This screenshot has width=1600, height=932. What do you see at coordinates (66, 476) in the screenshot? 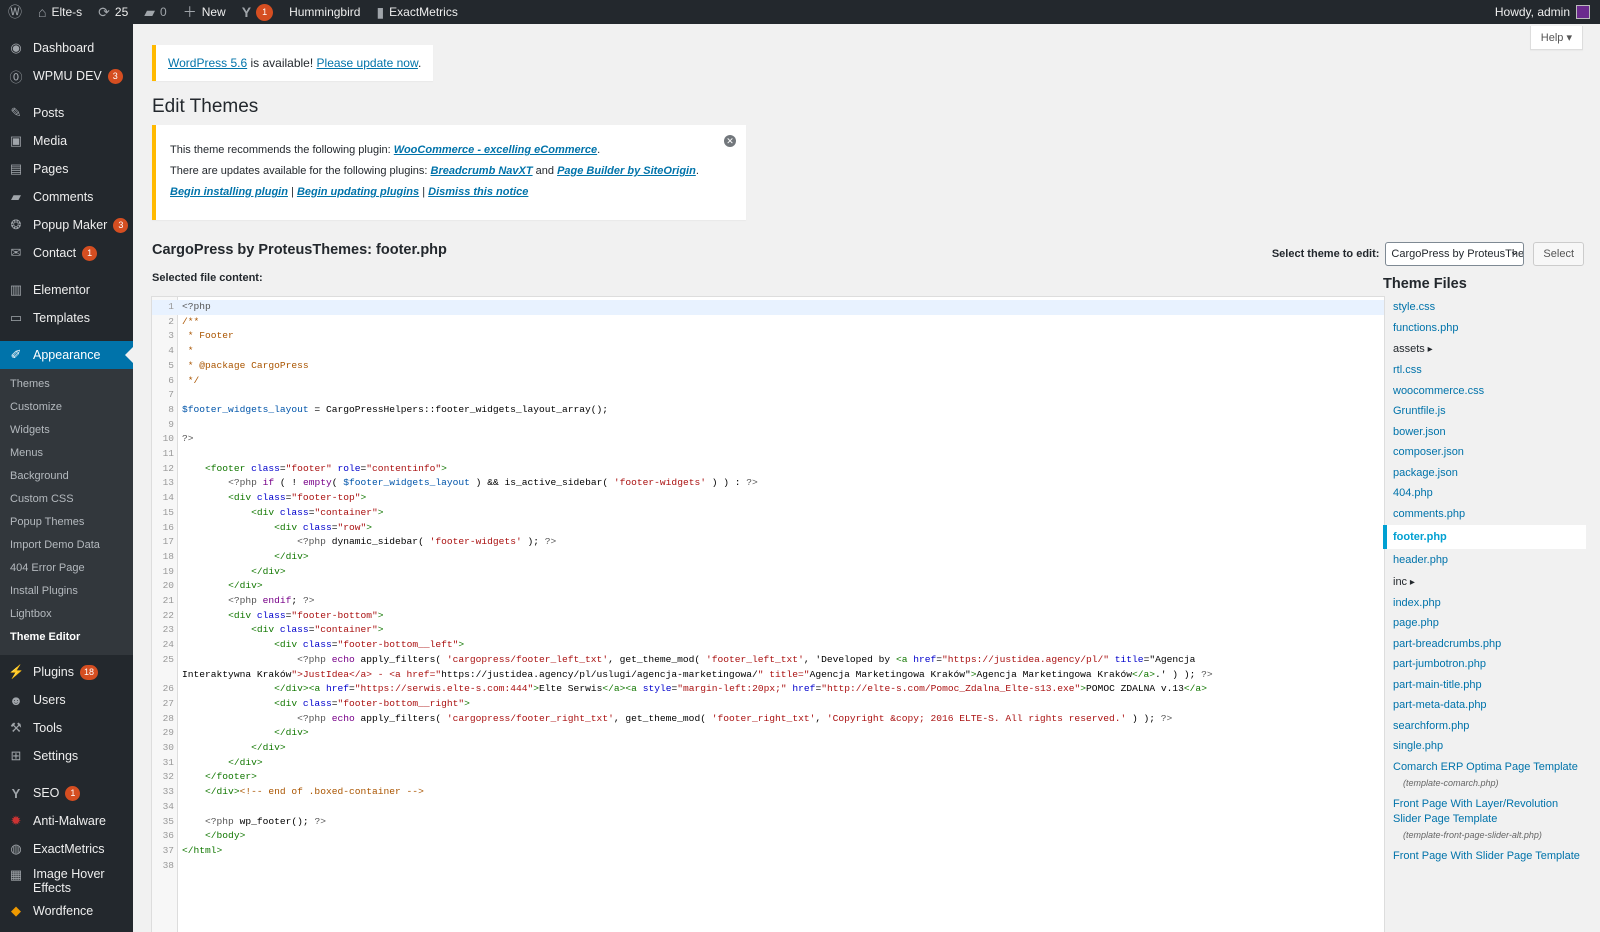
I see `submenu-background: Background` at bounding box center [66, 476].